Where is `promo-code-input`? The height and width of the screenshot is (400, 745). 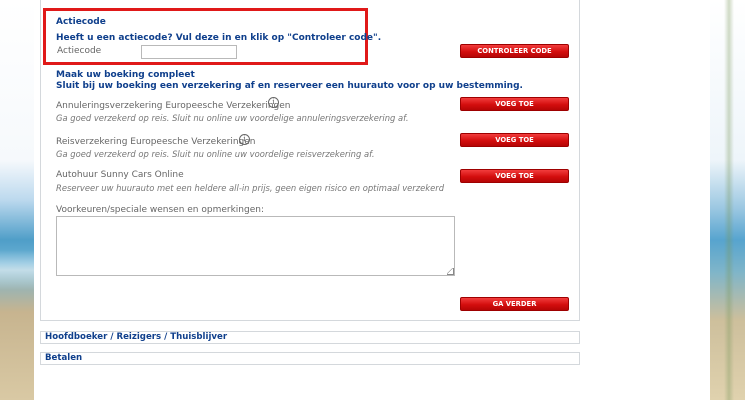 promo-code-input is located at coordinates (189, 52).